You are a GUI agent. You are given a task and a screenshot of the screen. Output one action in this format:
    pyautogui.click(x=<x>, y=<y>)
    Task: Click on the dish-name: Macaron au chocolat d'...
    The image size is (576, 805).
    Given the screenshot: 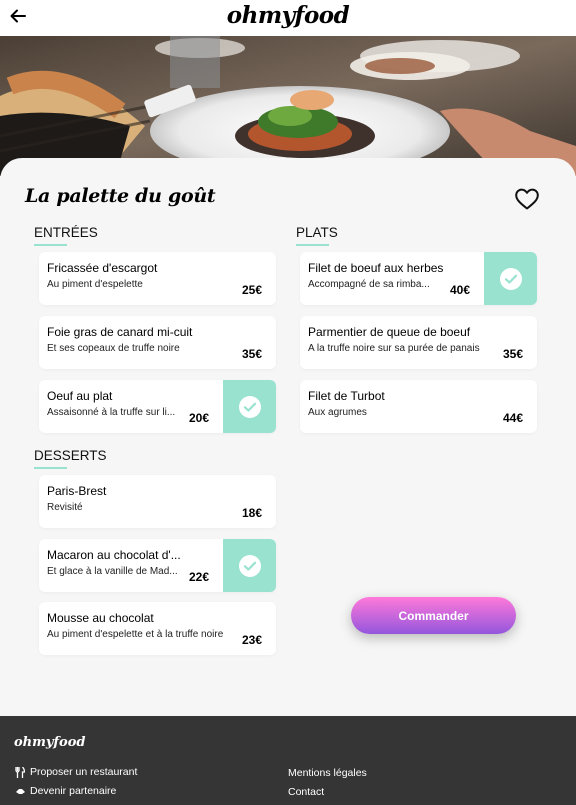 What is the action you would take?
    pyautogui.click(x=114, y=555)
    